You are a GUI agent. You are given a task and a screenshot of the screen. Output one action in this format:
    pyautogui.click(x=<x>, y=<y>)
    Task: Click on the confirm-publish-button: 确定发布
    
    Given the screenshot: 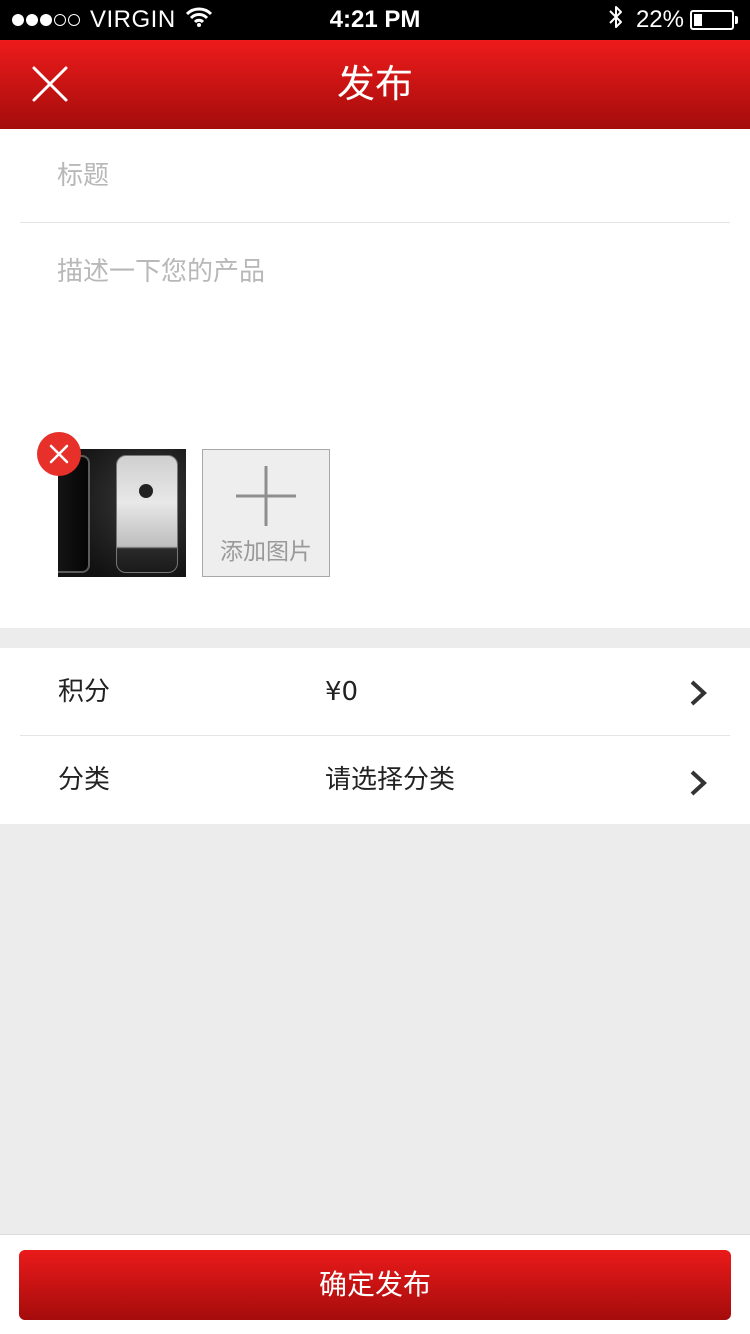 What is the action you would take?
    pyautogui.click(x=375, y=1285)
    